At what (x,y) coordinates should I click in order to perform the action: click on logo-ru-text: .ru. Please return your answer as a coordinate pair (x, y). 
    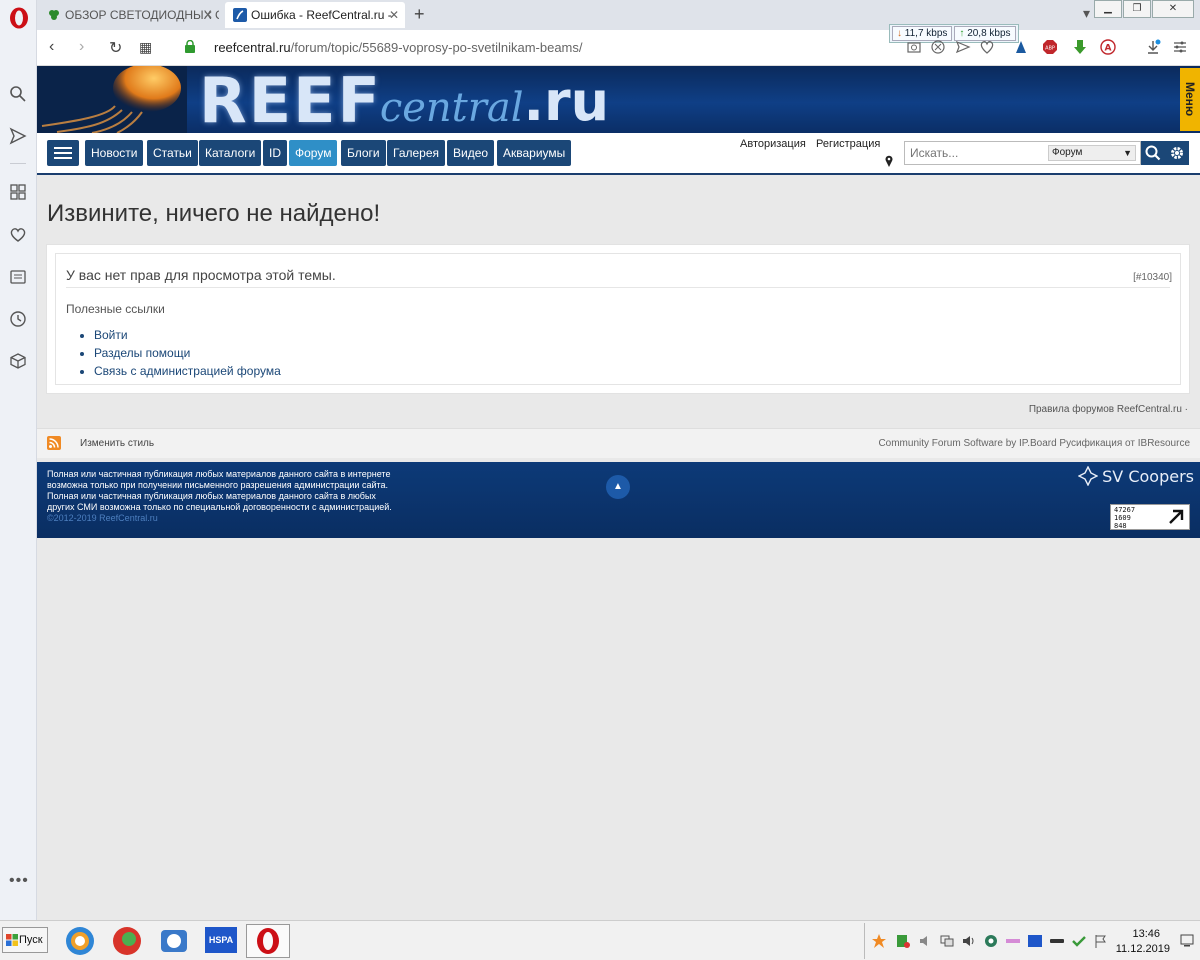
    Looking at the image, I should click on (566, 101).